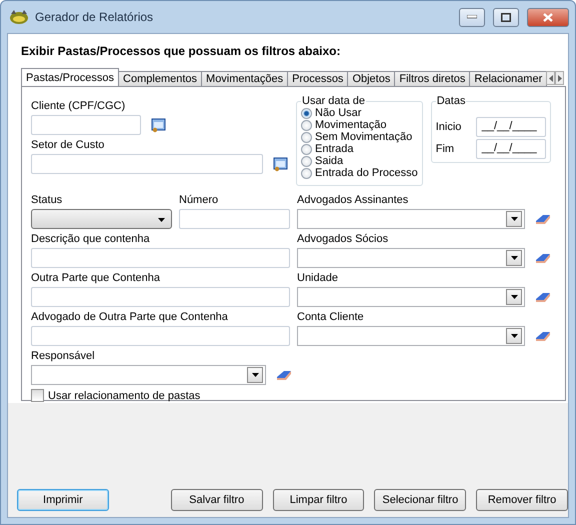 The image size is (576, 525). Describe the element at coordinates (508, 79) in the screenshot. I see `tab: Relacionamer` at that location.